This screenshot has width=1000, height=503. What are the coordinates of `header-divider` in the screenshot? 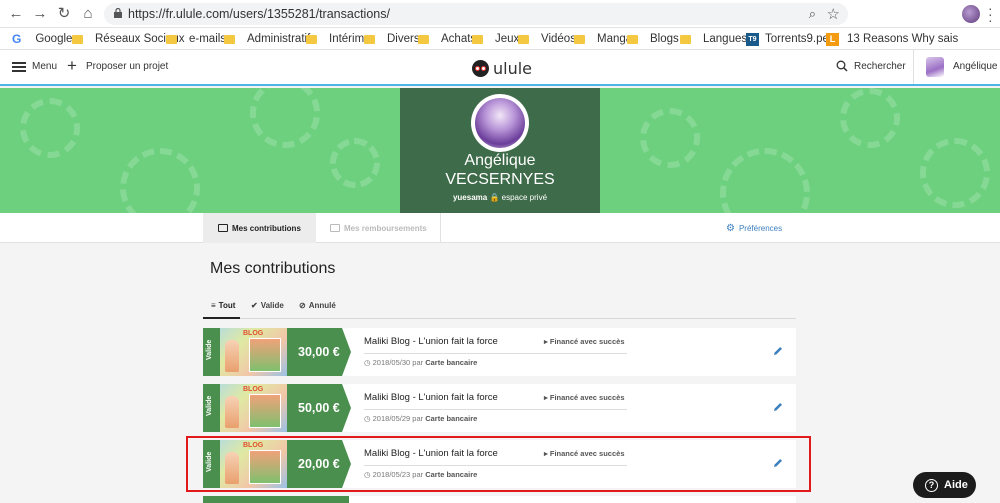 It's located at (913, 67).